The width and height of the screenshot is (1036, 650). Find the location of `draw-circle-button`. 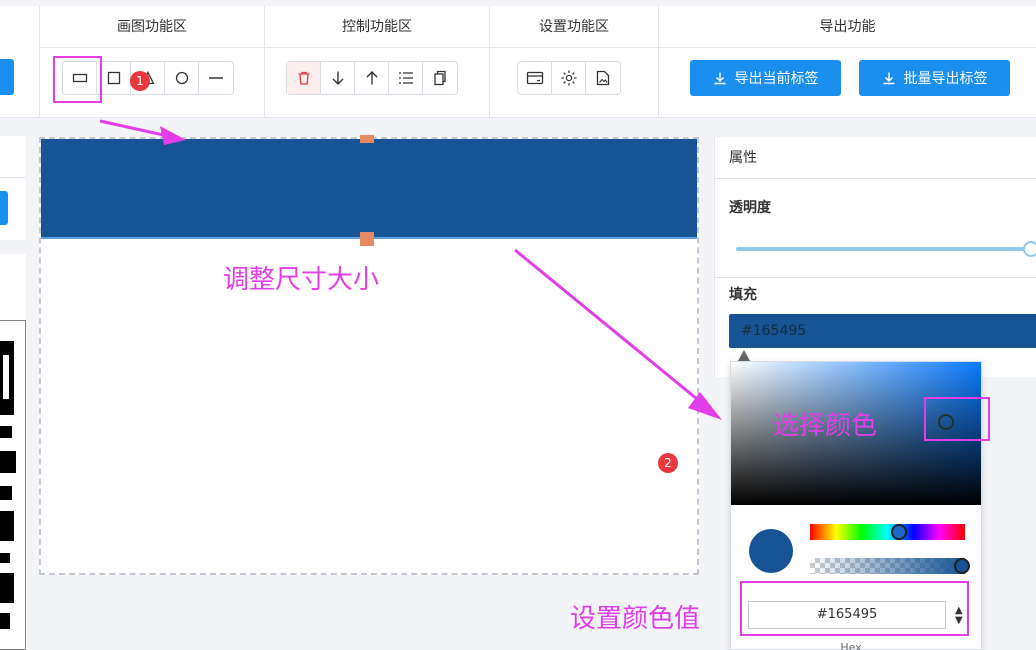

draw-circle-button is located at coordinates (182, 78).